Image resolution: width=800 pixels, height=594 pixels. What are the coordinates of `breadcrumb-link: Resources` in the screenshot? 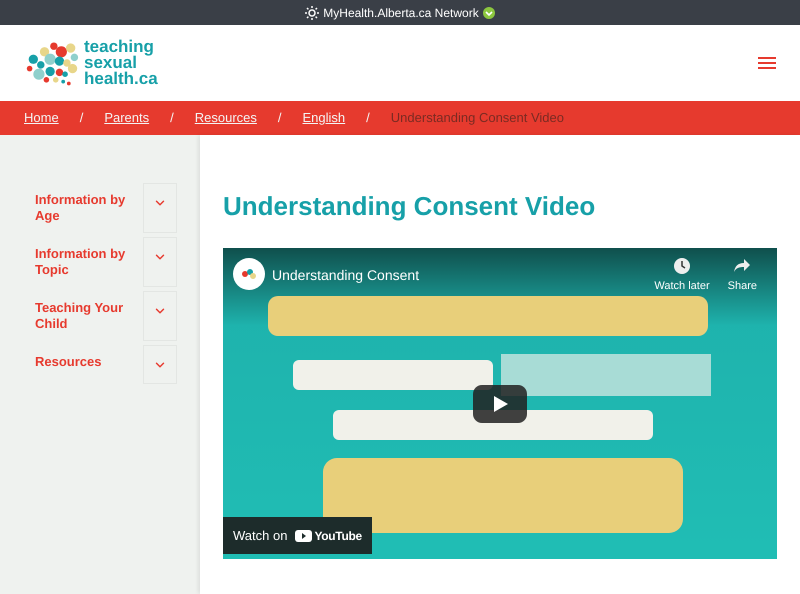 It's located at (225, 118).